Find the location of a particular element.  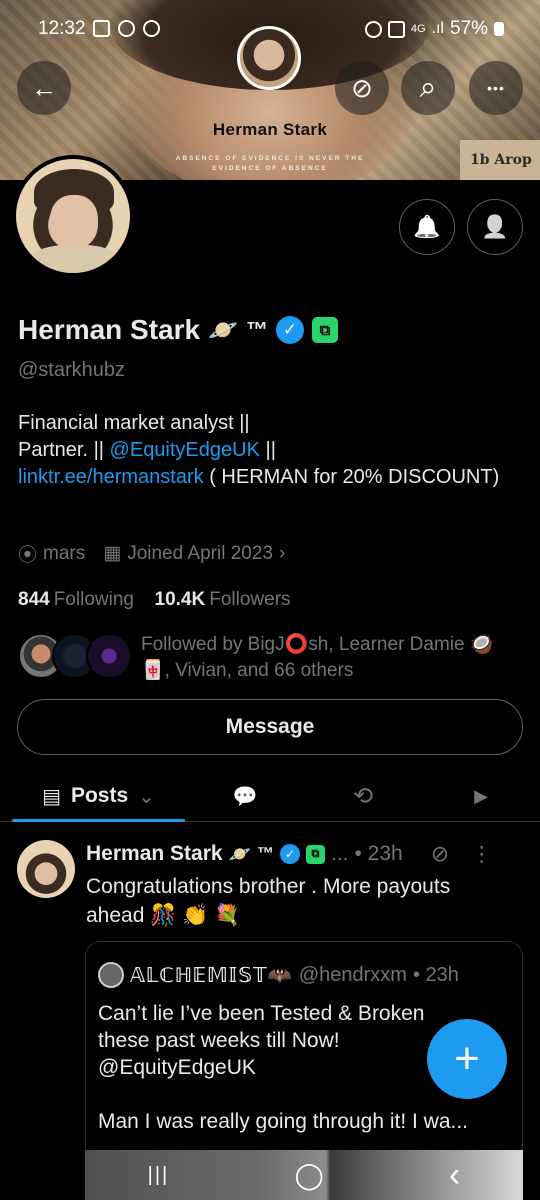

recent-apps-icon: ||| is located at coordinates (159, 1175).